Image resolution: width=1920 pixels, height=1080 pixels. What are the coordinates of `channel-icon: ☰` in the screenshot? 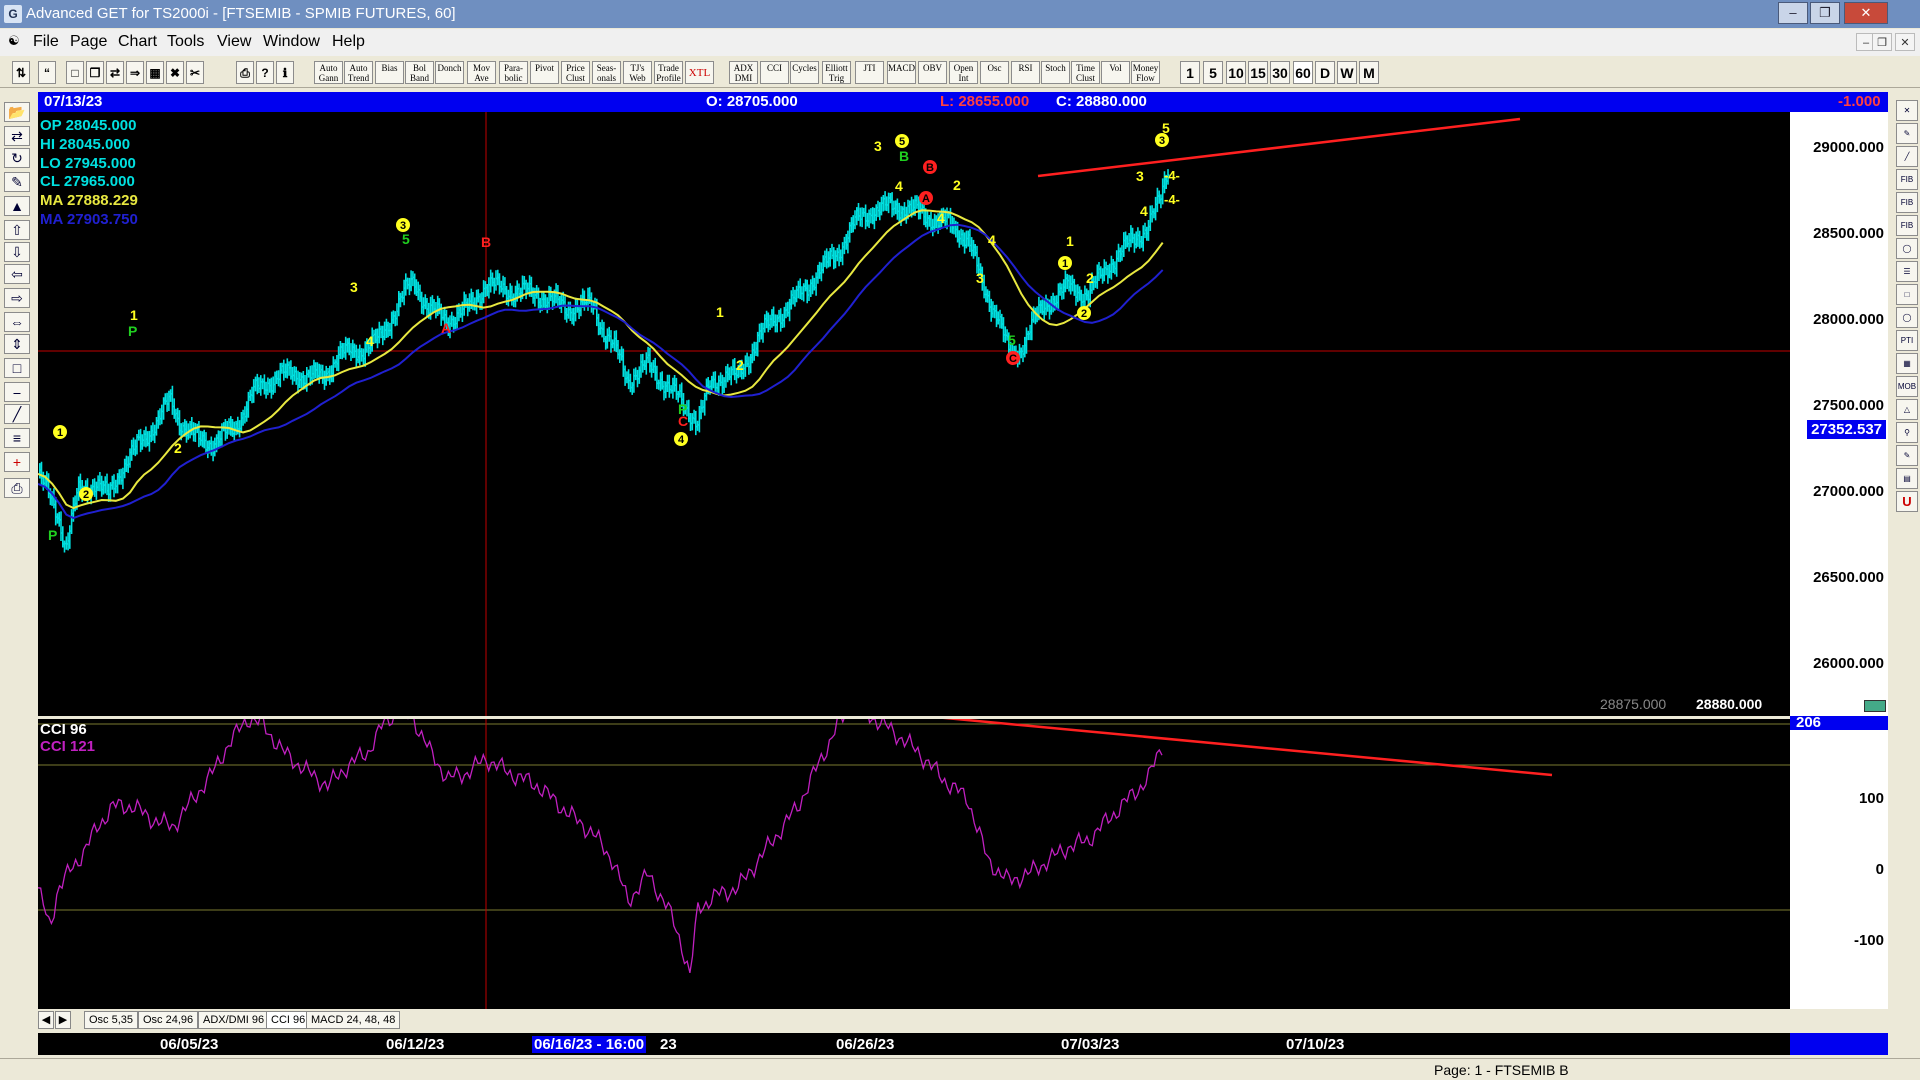 It's located at (1907, 271).